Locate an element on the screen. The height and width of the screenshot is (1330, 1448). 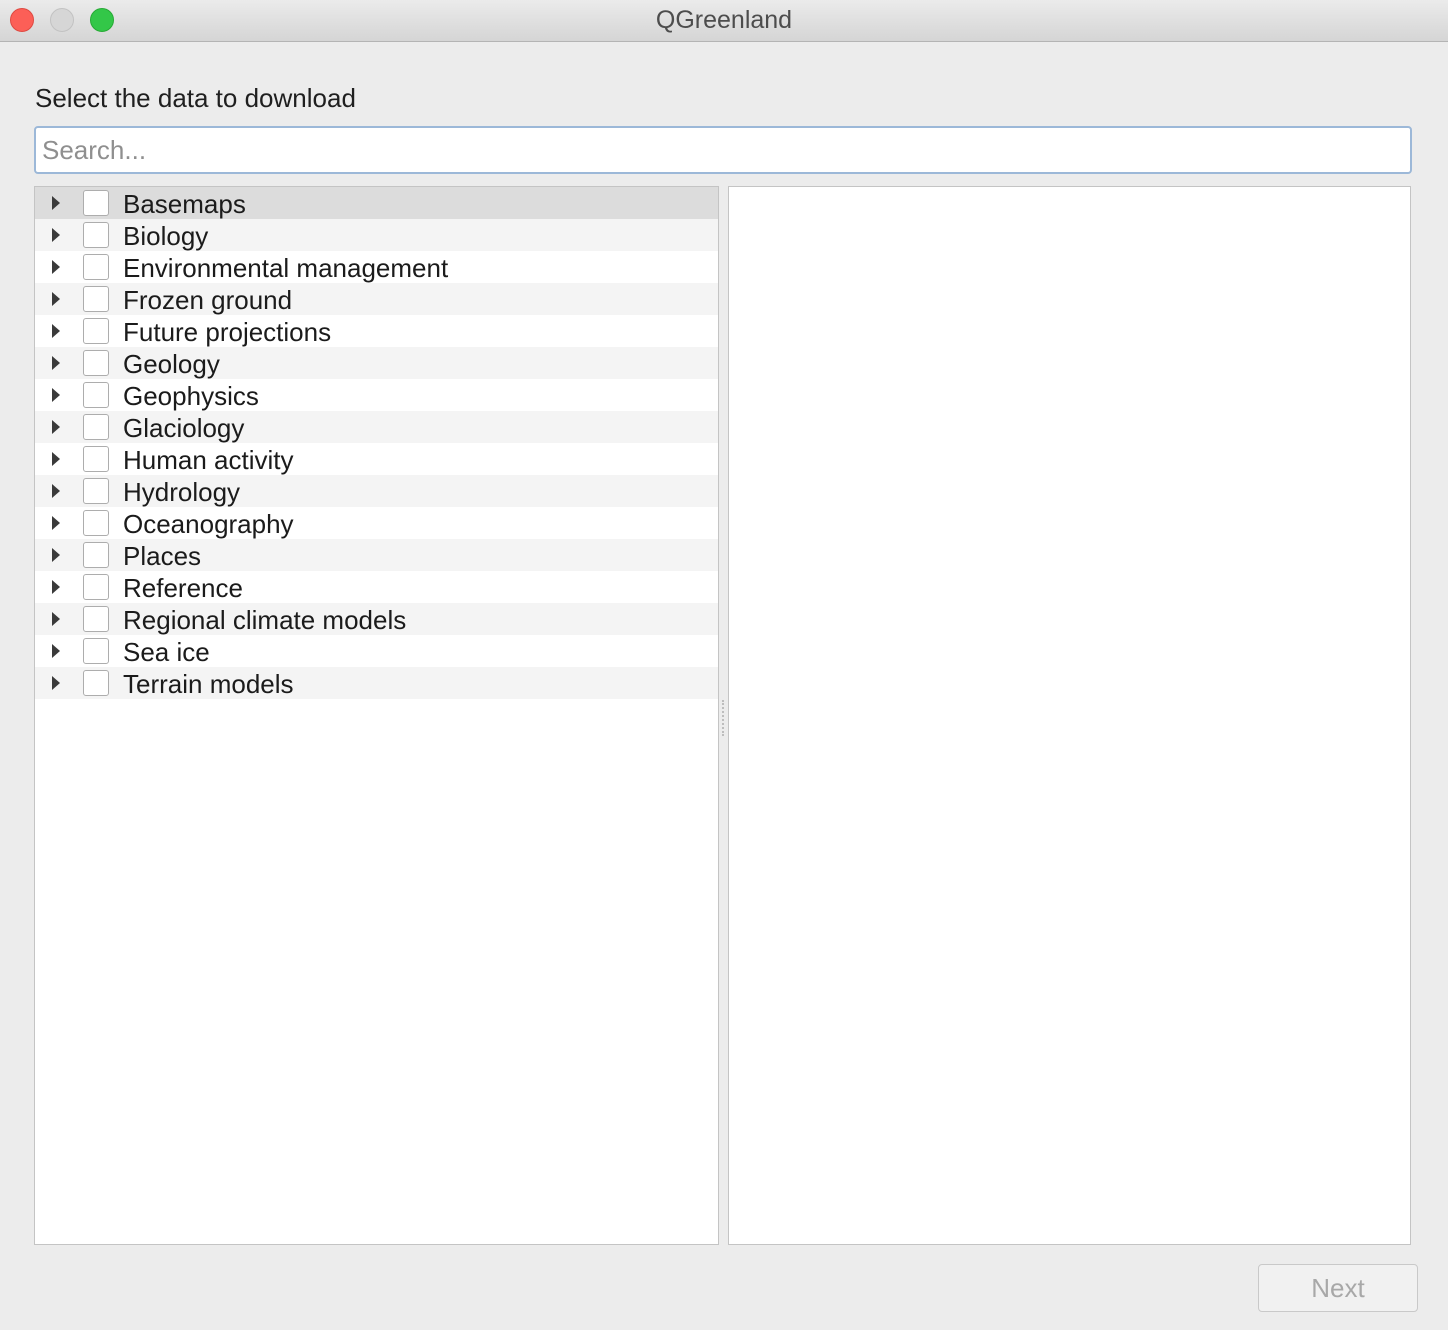
tree-row-label: Terrain models is located at coordinates (208, 684).